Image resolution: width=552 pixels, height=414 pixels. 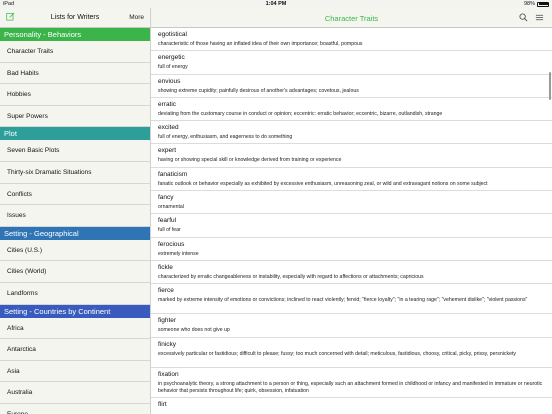 I want to click on search-icon, so click(x=523, y=17).